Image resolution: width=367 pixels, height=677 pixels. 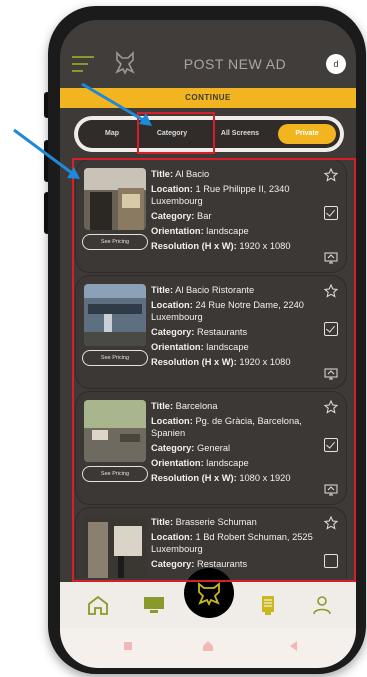 I want to click on top-bar: POST NEW AD d, so click(x=208, y=54).